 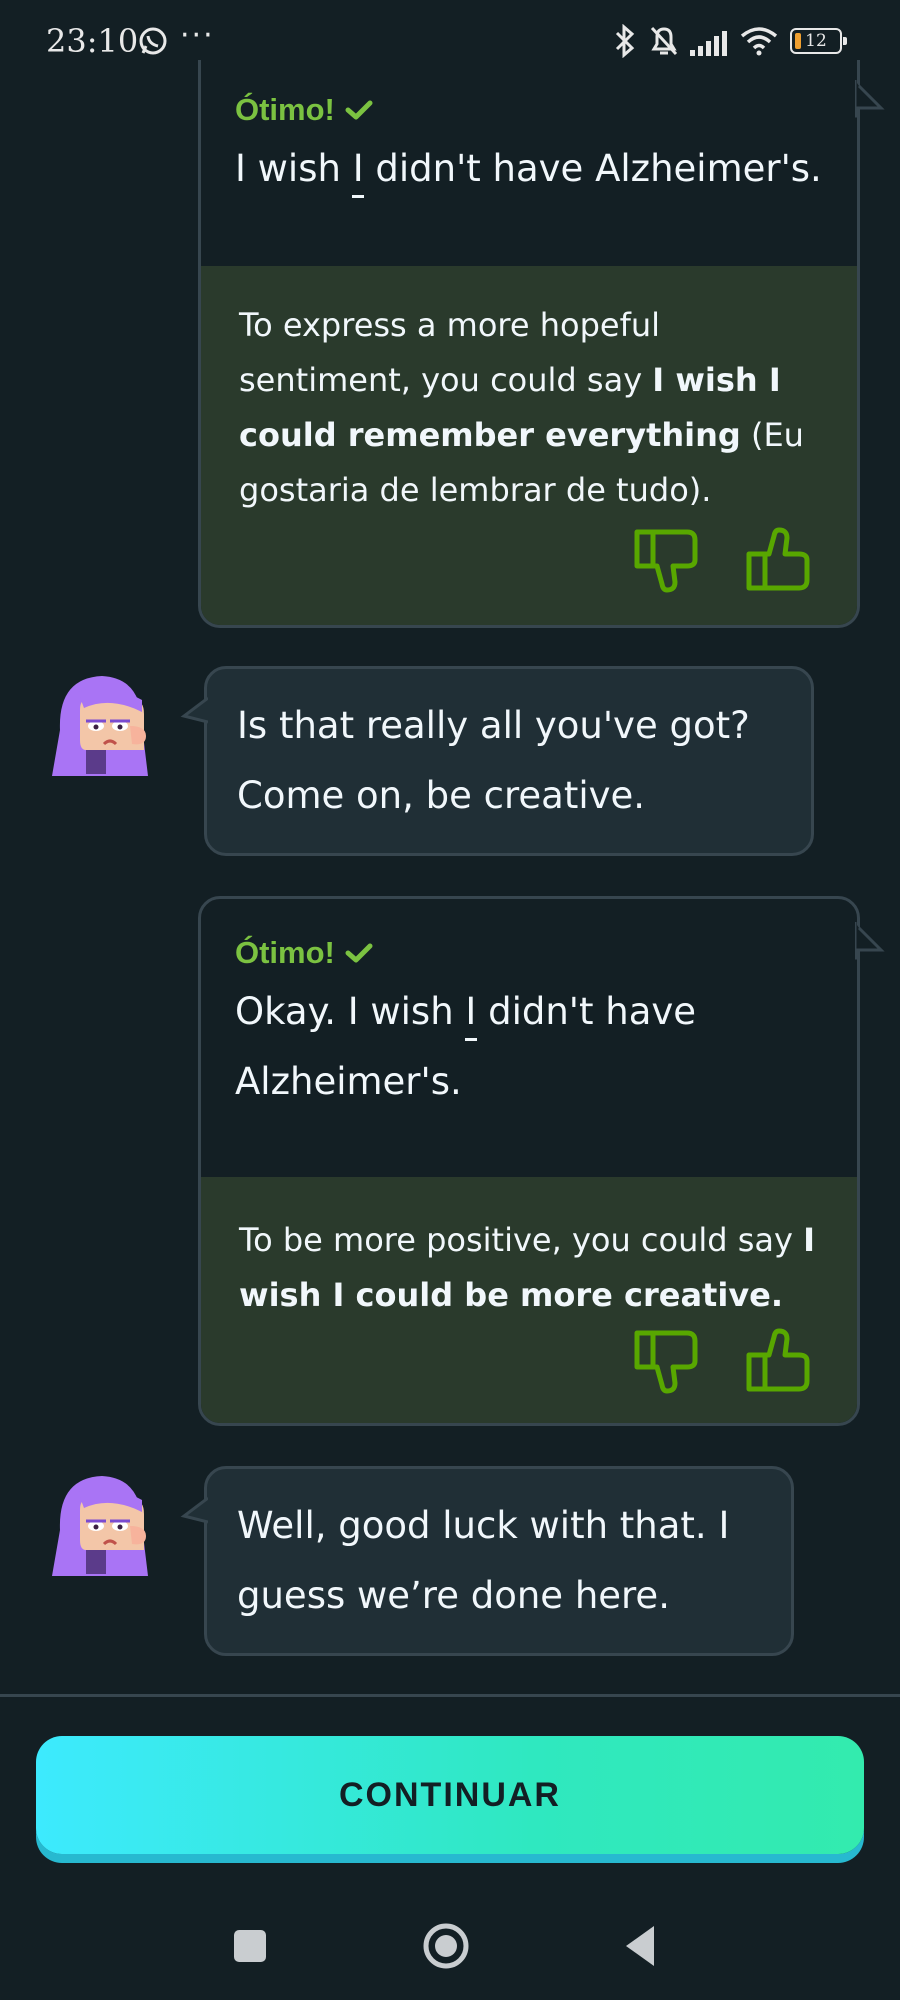 I want to click on battery-icon: 12, so click(x=818, y=41).